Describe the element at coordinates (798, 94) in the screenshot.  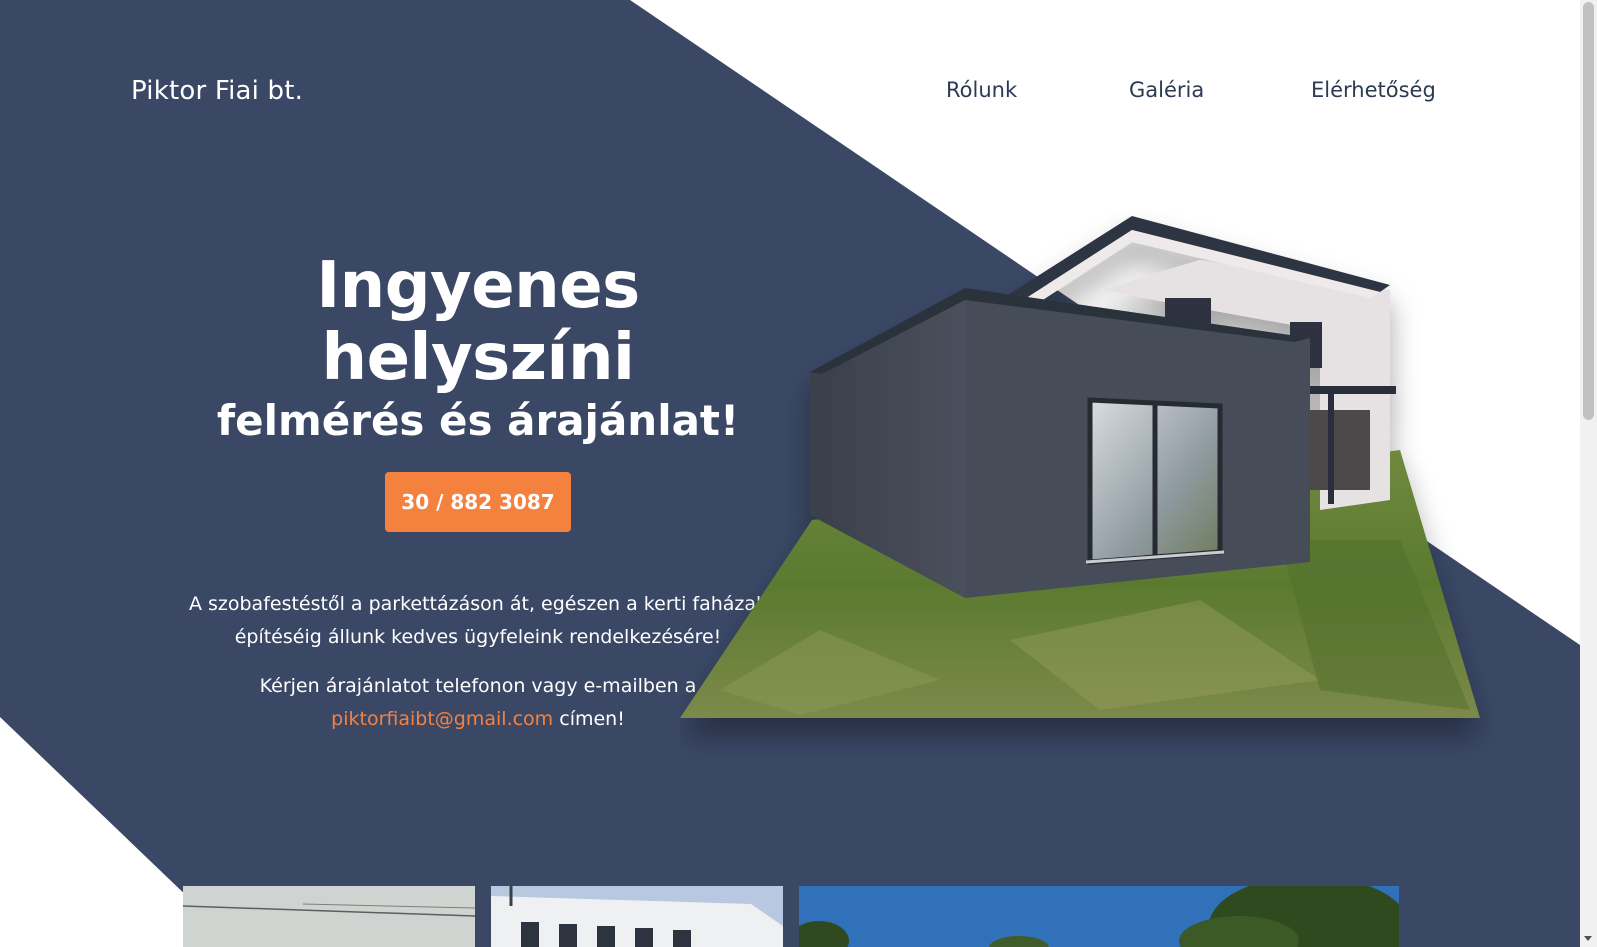
I see `main-nav: Rólunk Galéria Elérhetőség` at that location.